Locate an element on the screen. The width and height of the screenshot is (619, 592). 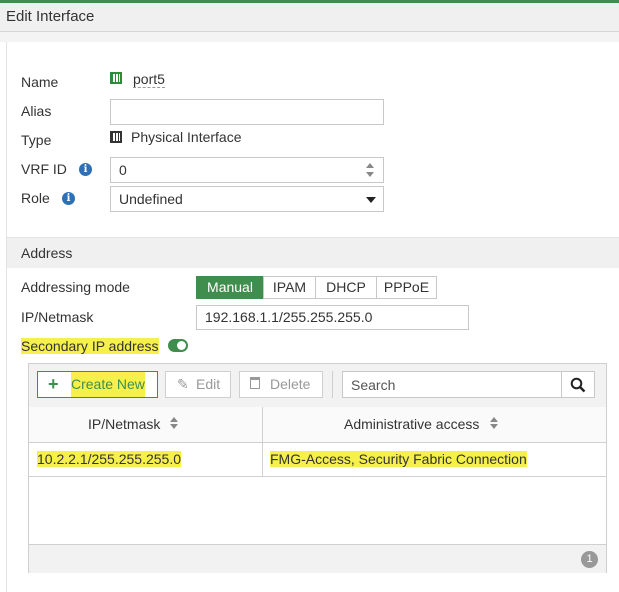
pencil-icon: ✎ is located at coordinates (183, 384).